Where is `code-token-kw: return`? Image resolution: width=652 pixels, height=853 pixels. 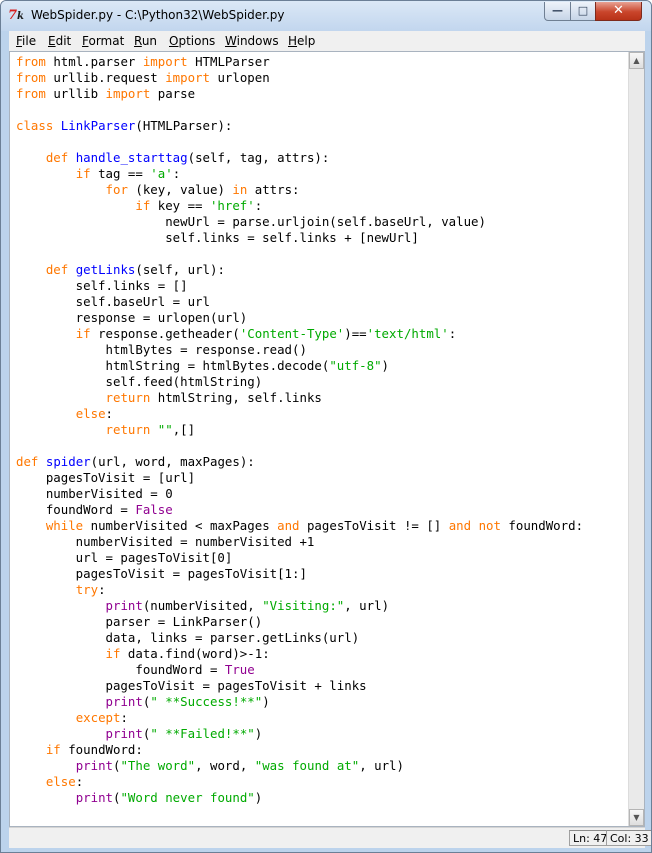
code-token-kw: return is located at coordinates (128, 397).